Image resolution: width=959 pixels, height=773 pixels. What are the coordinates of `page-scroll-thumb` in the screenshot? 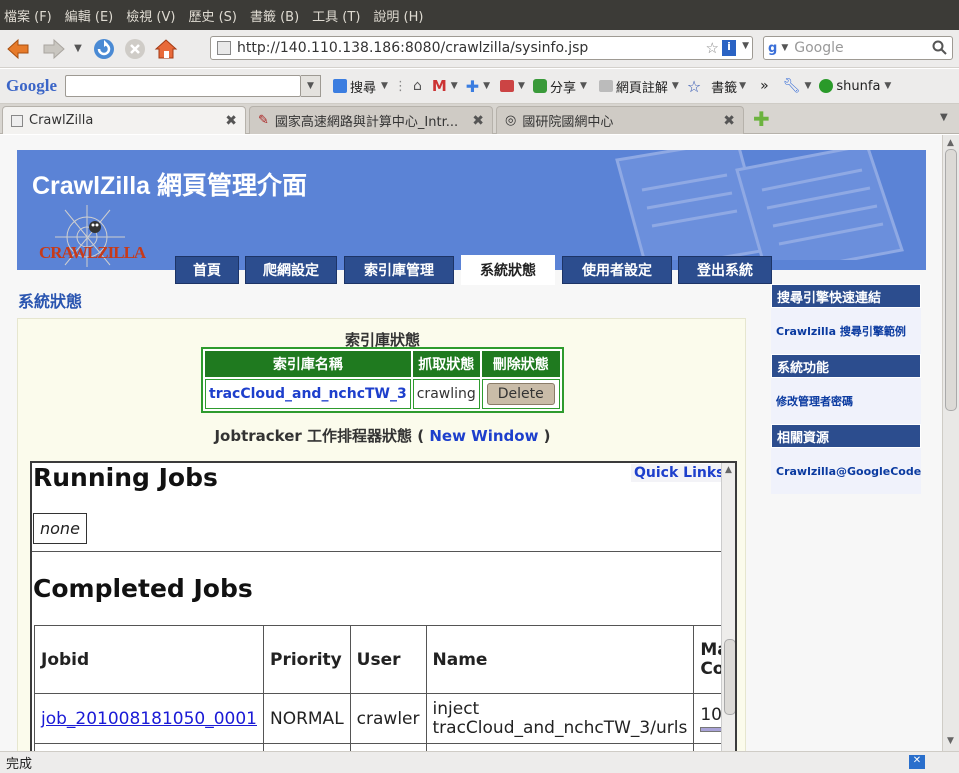 It's located at (951, 280).